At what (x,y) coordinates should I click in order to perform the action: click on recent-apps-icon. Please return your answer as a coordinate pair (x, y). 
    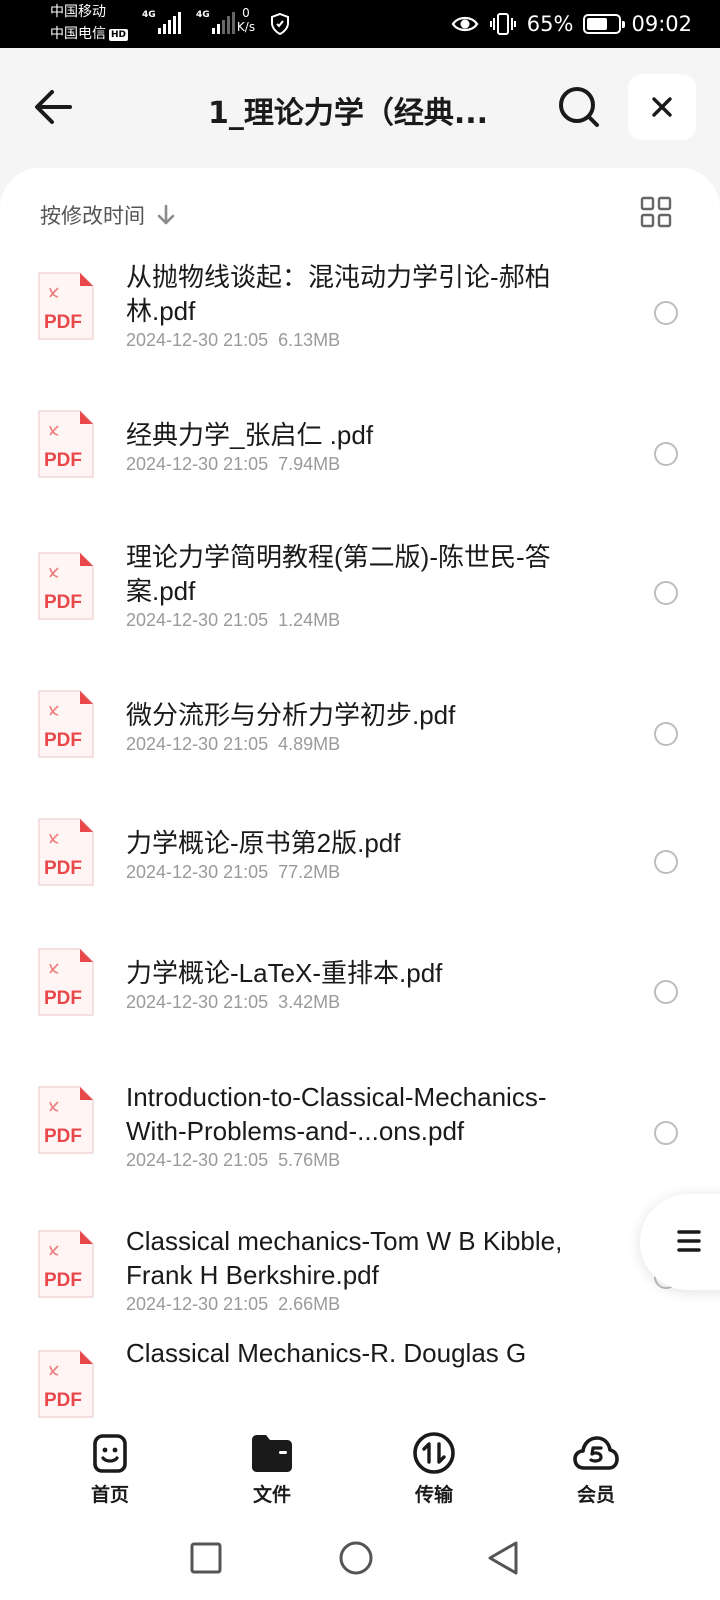
    Looking at the image, I should click on (206, 1558).